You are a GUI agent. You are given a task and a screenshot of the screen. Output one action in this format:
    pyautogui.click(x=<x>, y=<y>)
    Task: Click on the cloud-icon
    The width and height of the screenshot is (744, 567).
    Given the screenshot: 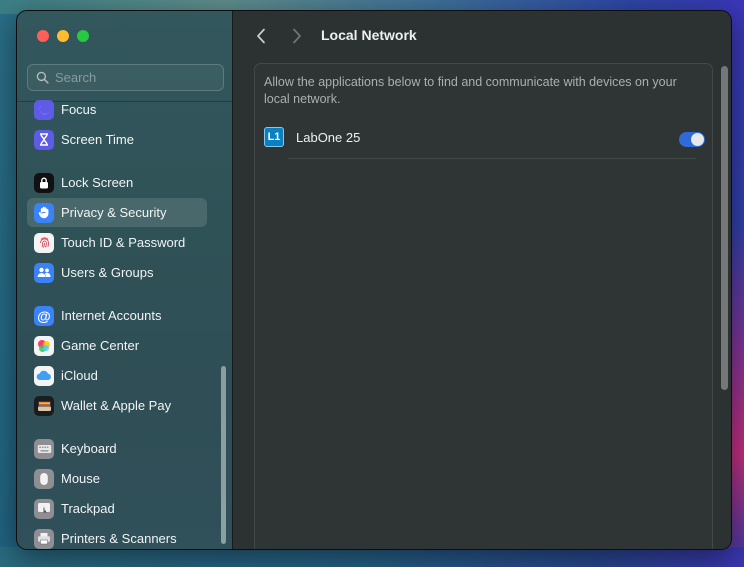 What is the action you would take?
    pyautogui.click(x=44, y=375)
    